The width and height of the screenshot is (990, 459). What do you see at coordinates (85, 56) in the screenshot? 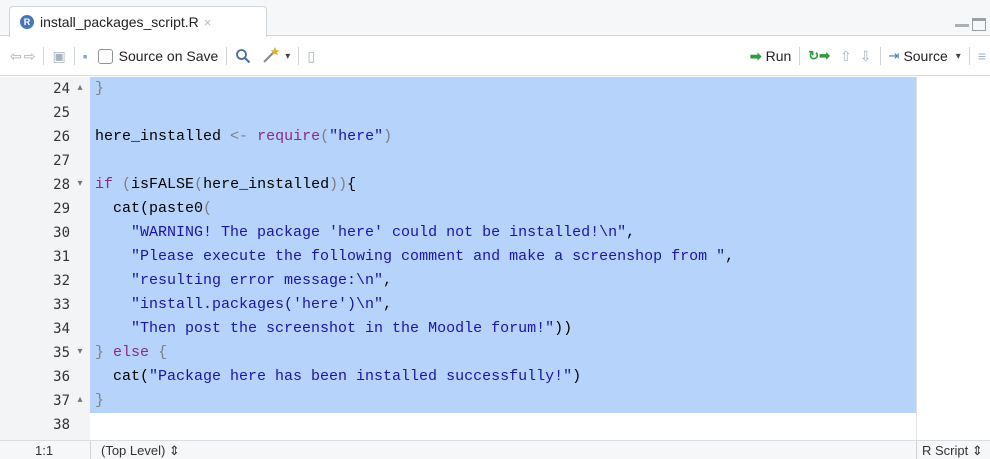
I see `save-icon: ▪` at bounding box center [85, 56].